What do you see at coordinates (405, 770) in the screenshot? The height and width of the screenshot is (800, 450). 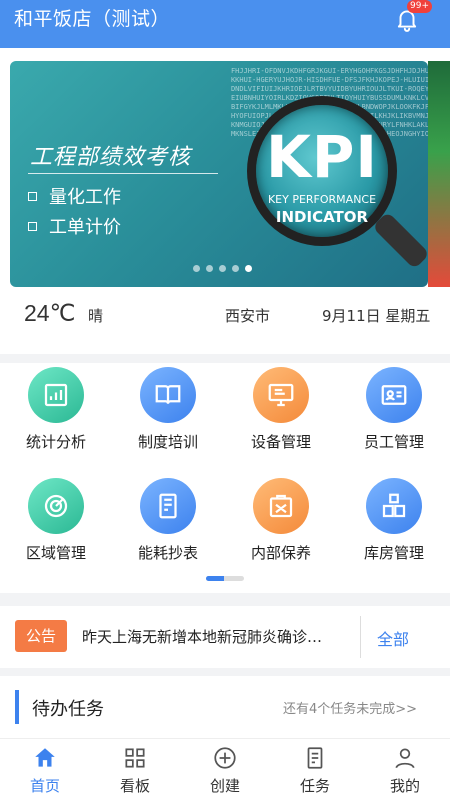 I see `tab-mine: 我的` at bounding box center [405, 770].